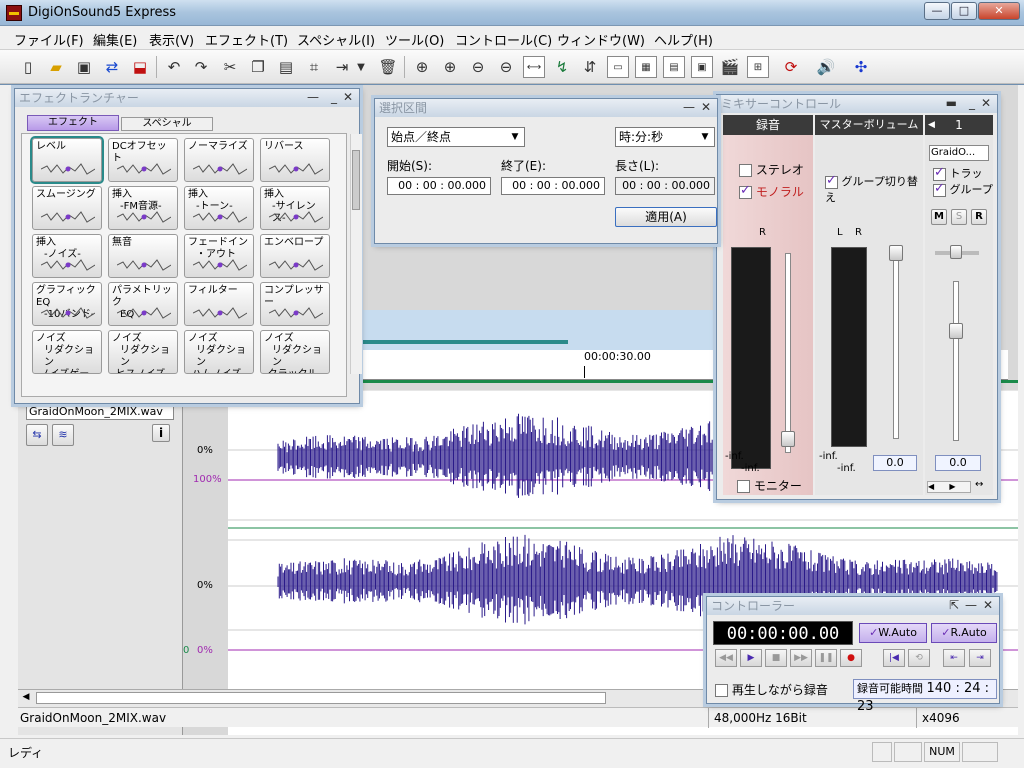 The image size is (1024, 768). What do you see at coordinates (771, 689) in the screenshot?
I see `rec-while-play-option: 再生しながら録音` at bounding box center [771, 689].